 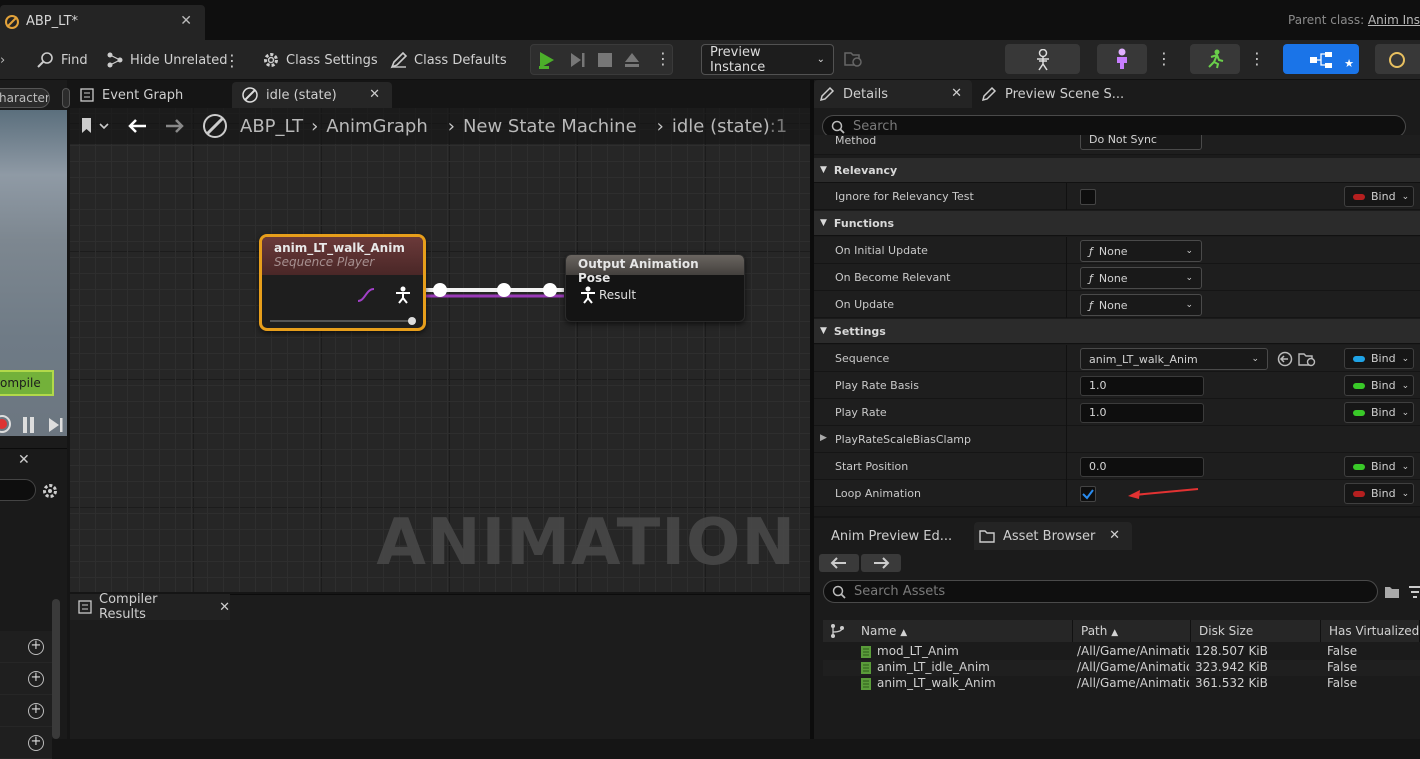 I want to click on function-value: None, so click(x=1113, y=305).